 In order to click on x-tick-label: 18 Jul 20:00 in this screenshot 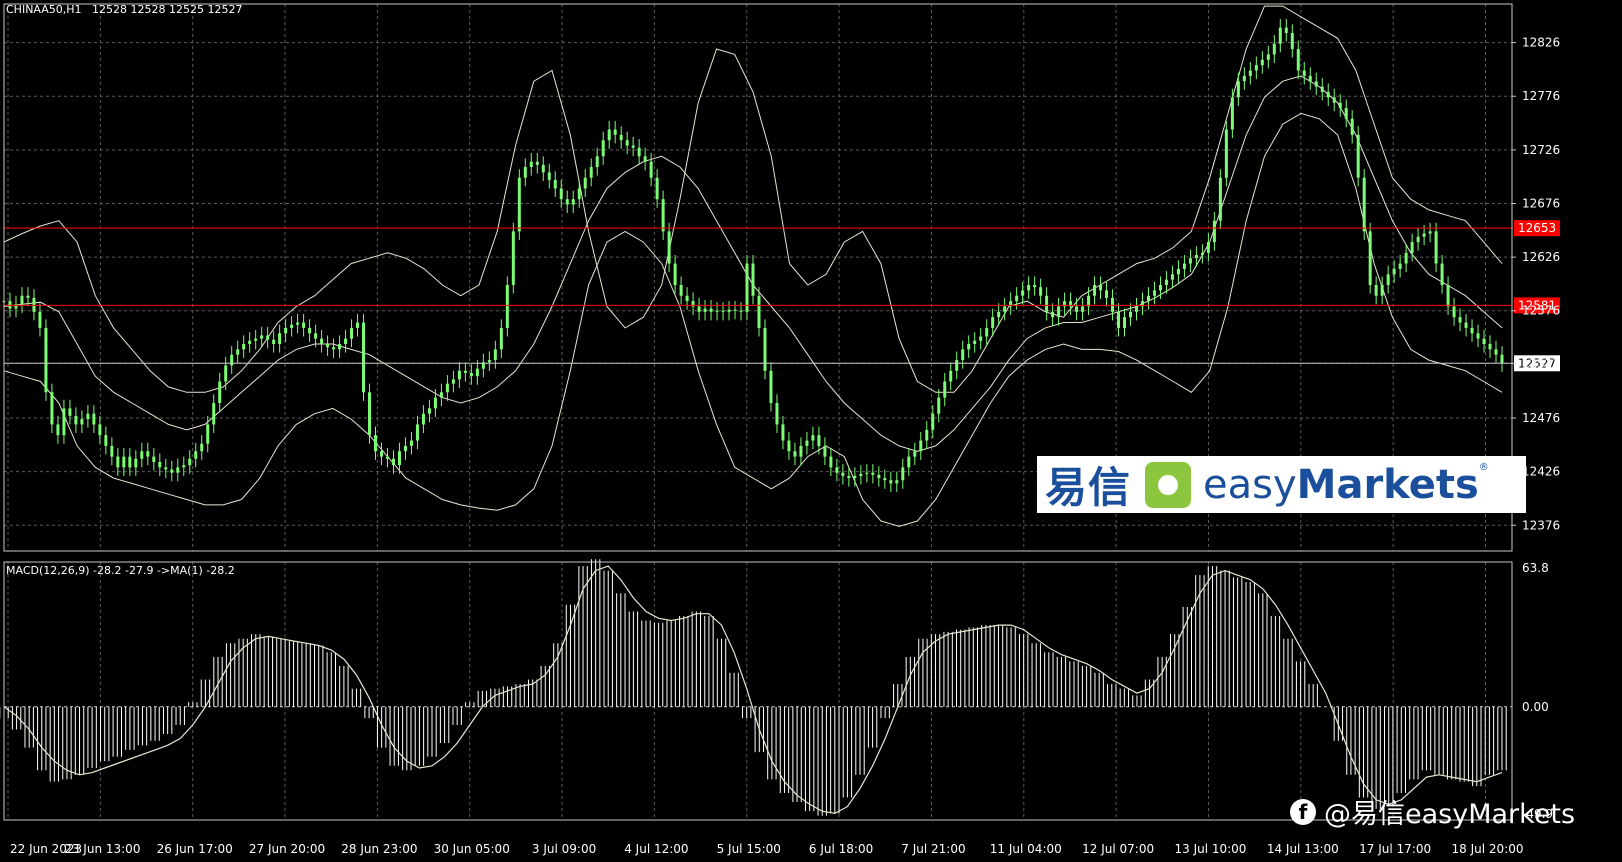, I will do `click(1488, 849)`.